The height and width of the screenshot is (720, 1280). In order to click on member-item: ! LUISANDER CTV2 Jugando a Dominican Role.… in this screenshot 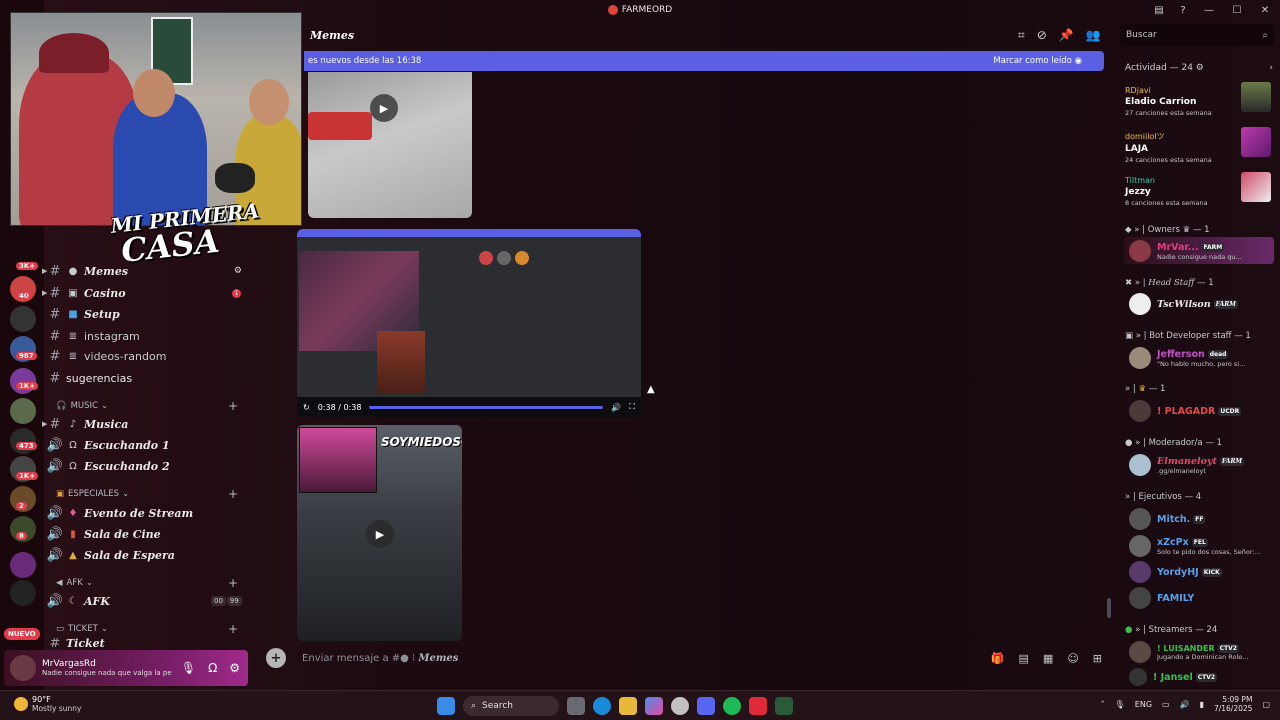, I will do `click(1202, 652)`.